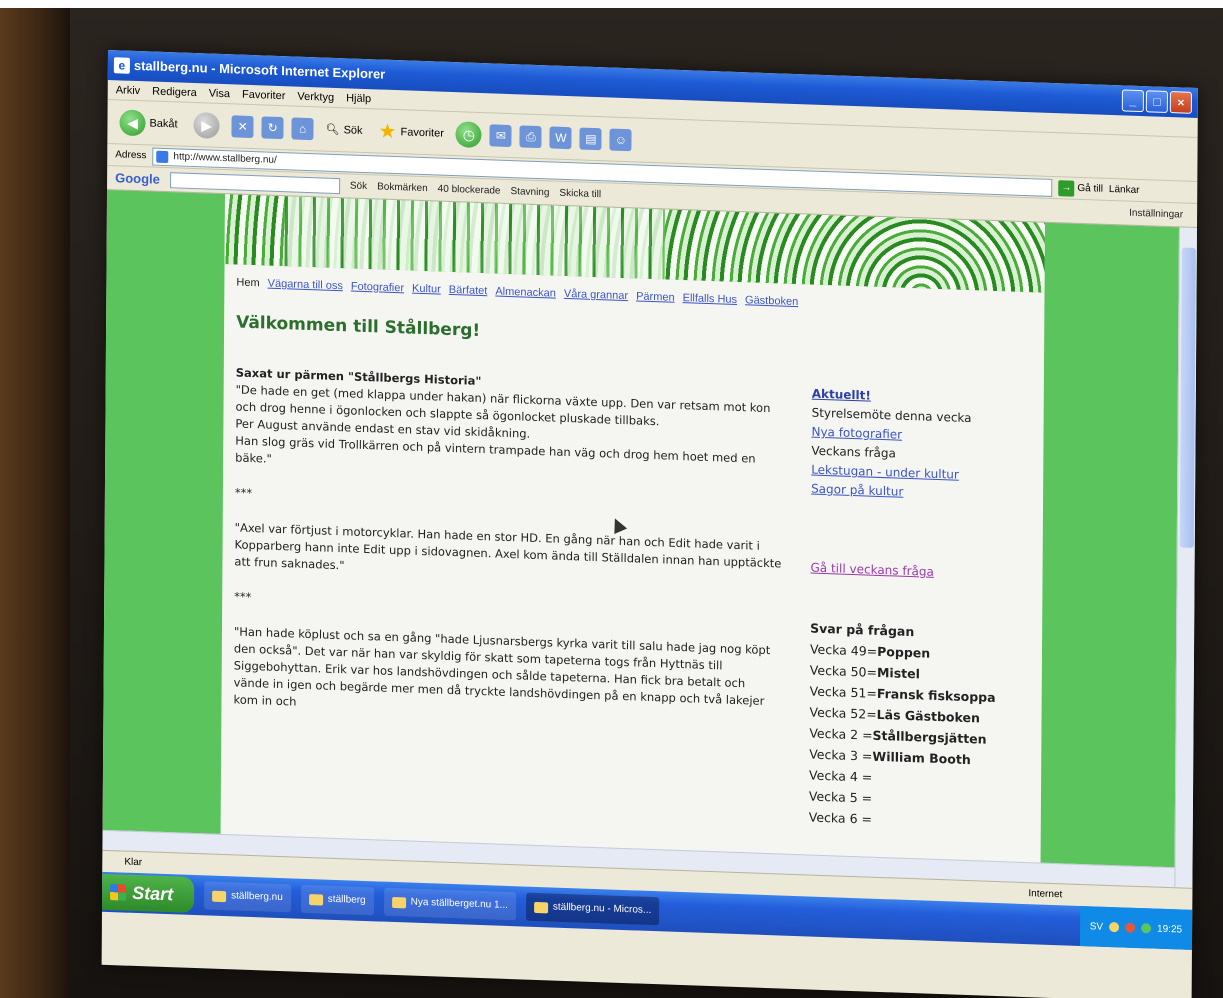  I want to click on messenger-icon: ☺, so click(620, 139).